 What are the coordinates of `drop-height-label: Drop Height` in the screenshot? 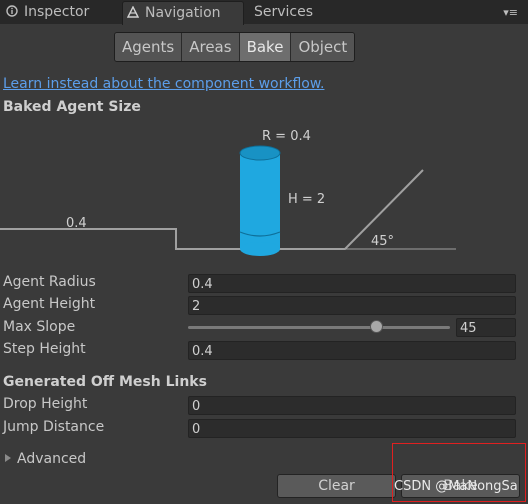 It's located at (45, 404).